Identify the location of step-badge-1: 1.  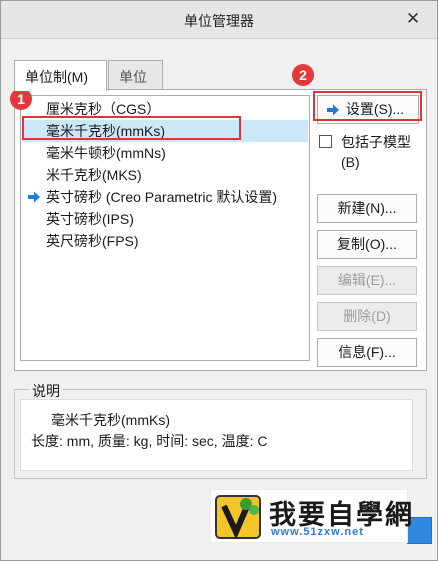
(21, 99).